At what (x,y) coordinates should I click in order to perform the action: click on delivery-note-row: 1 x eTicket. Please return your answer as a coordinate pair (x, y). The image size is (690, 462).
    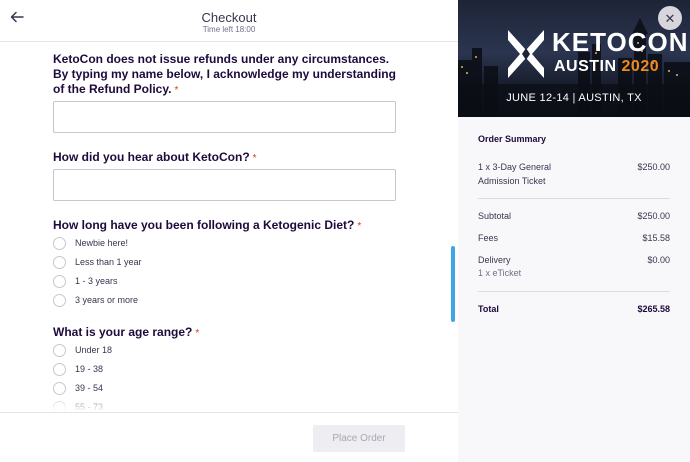
    Looking at the image, I should click on (574, 273).